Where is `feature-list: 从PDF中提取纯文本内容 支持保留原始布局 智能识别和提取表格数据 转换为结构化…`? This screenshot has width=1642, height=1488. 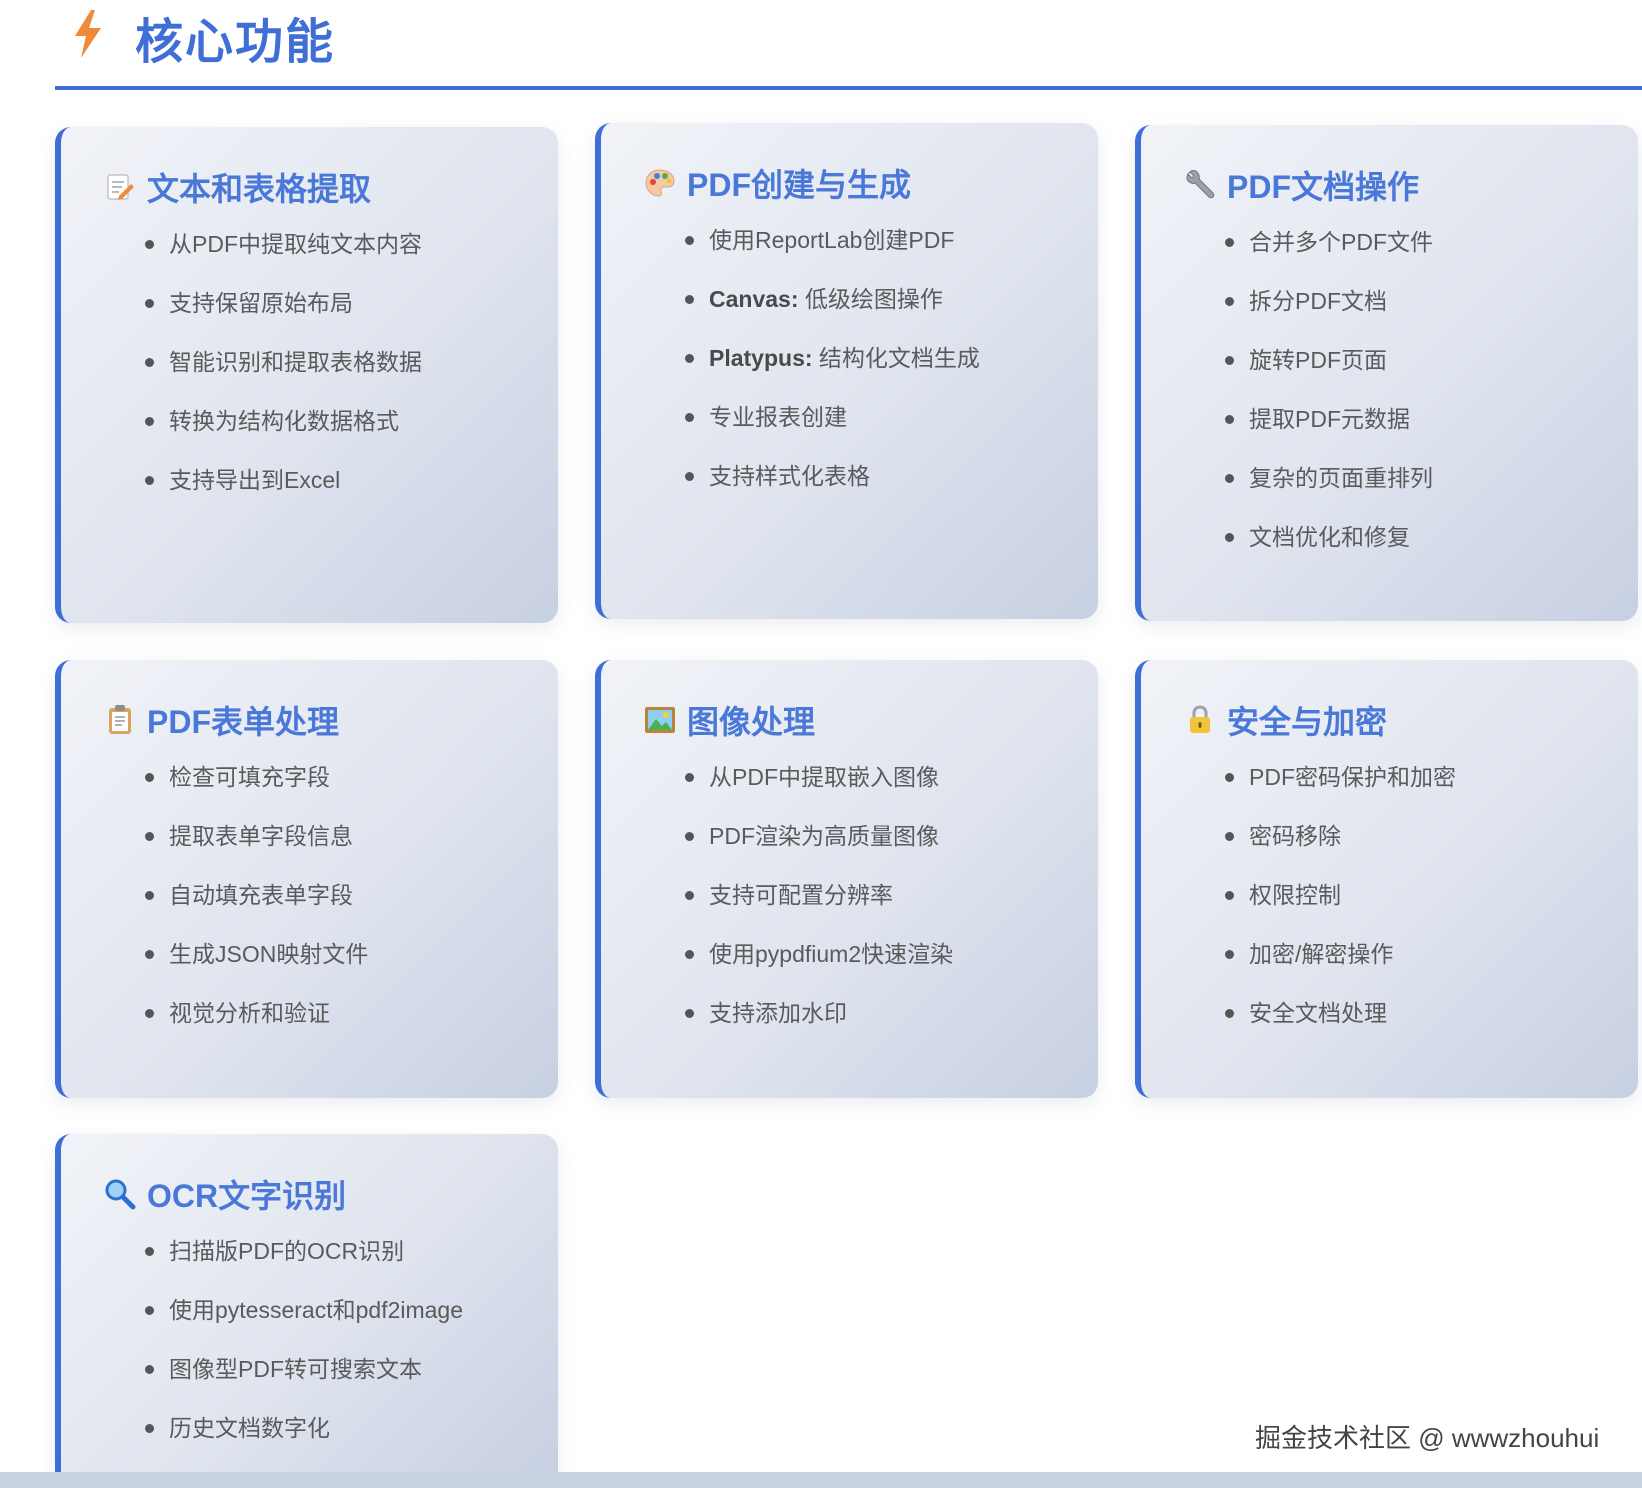 feature-list: 从PDF中提取纯文本内容 支持保留原始布局 智能识别和提取表格数据 转换为结构化… is located at coordinates (283, 376).